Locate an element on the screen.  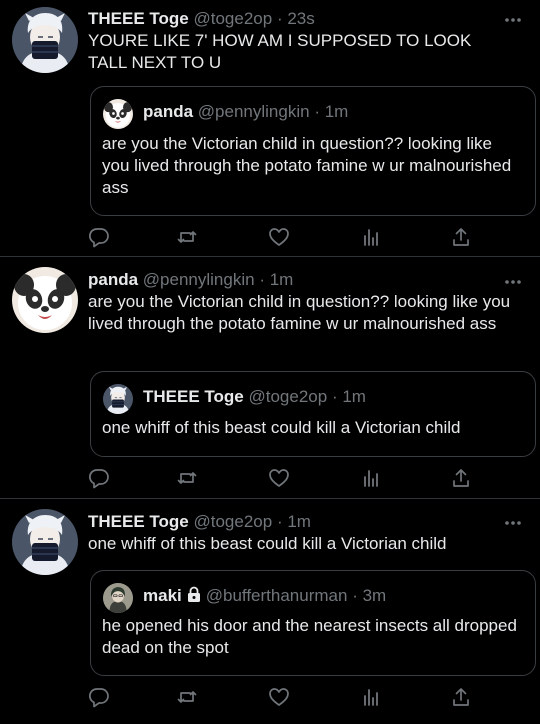
quoted-timestamp: 3m is located at coordinates (374, 595).